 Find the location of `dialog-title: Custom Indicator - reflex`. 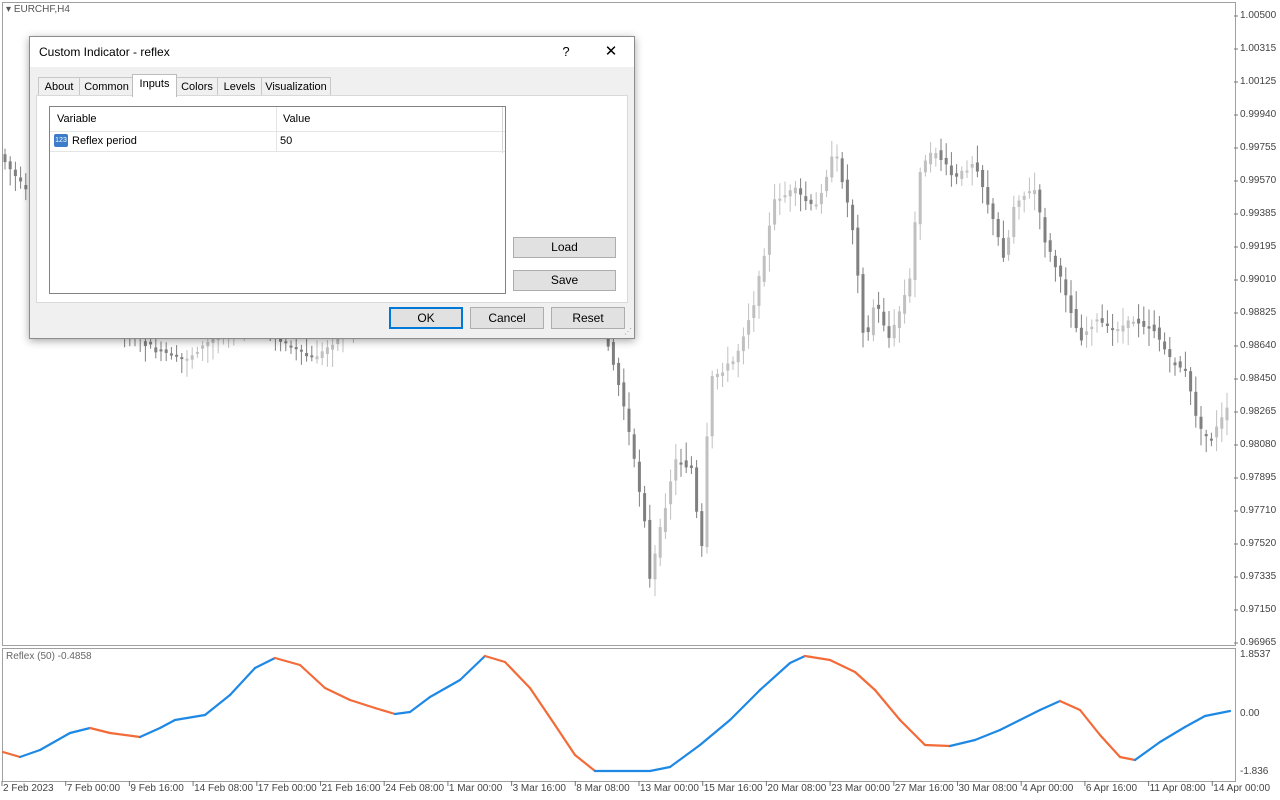

dialog-title: Custom Indicator - reflex is located at coordinates (104, 52).